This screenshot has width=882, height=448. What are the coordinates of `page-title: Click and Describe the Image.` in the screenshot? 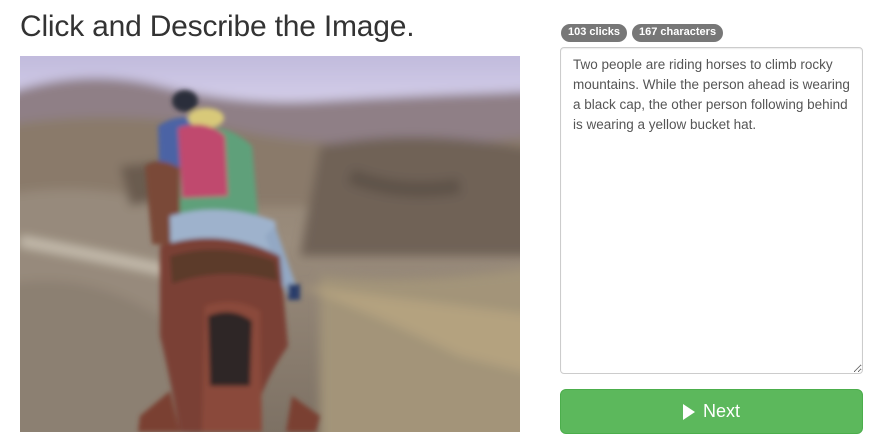 It's located at (217, 26).